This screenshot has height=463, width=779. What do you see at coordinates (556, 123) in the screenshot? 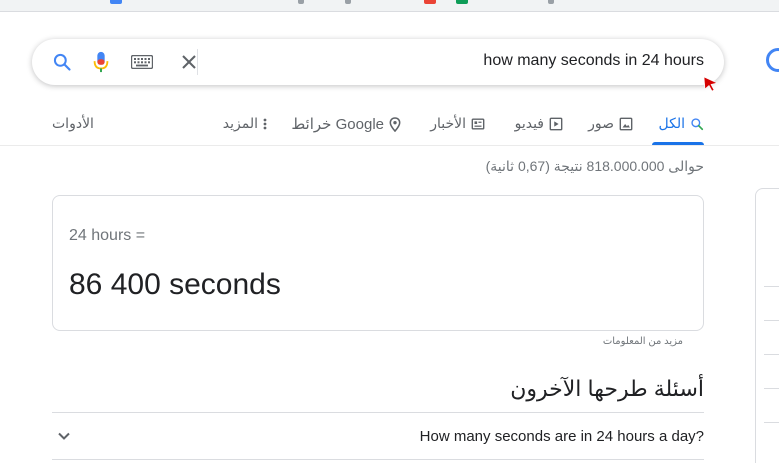
I see `video-icon` at bounding box center [556, 123].